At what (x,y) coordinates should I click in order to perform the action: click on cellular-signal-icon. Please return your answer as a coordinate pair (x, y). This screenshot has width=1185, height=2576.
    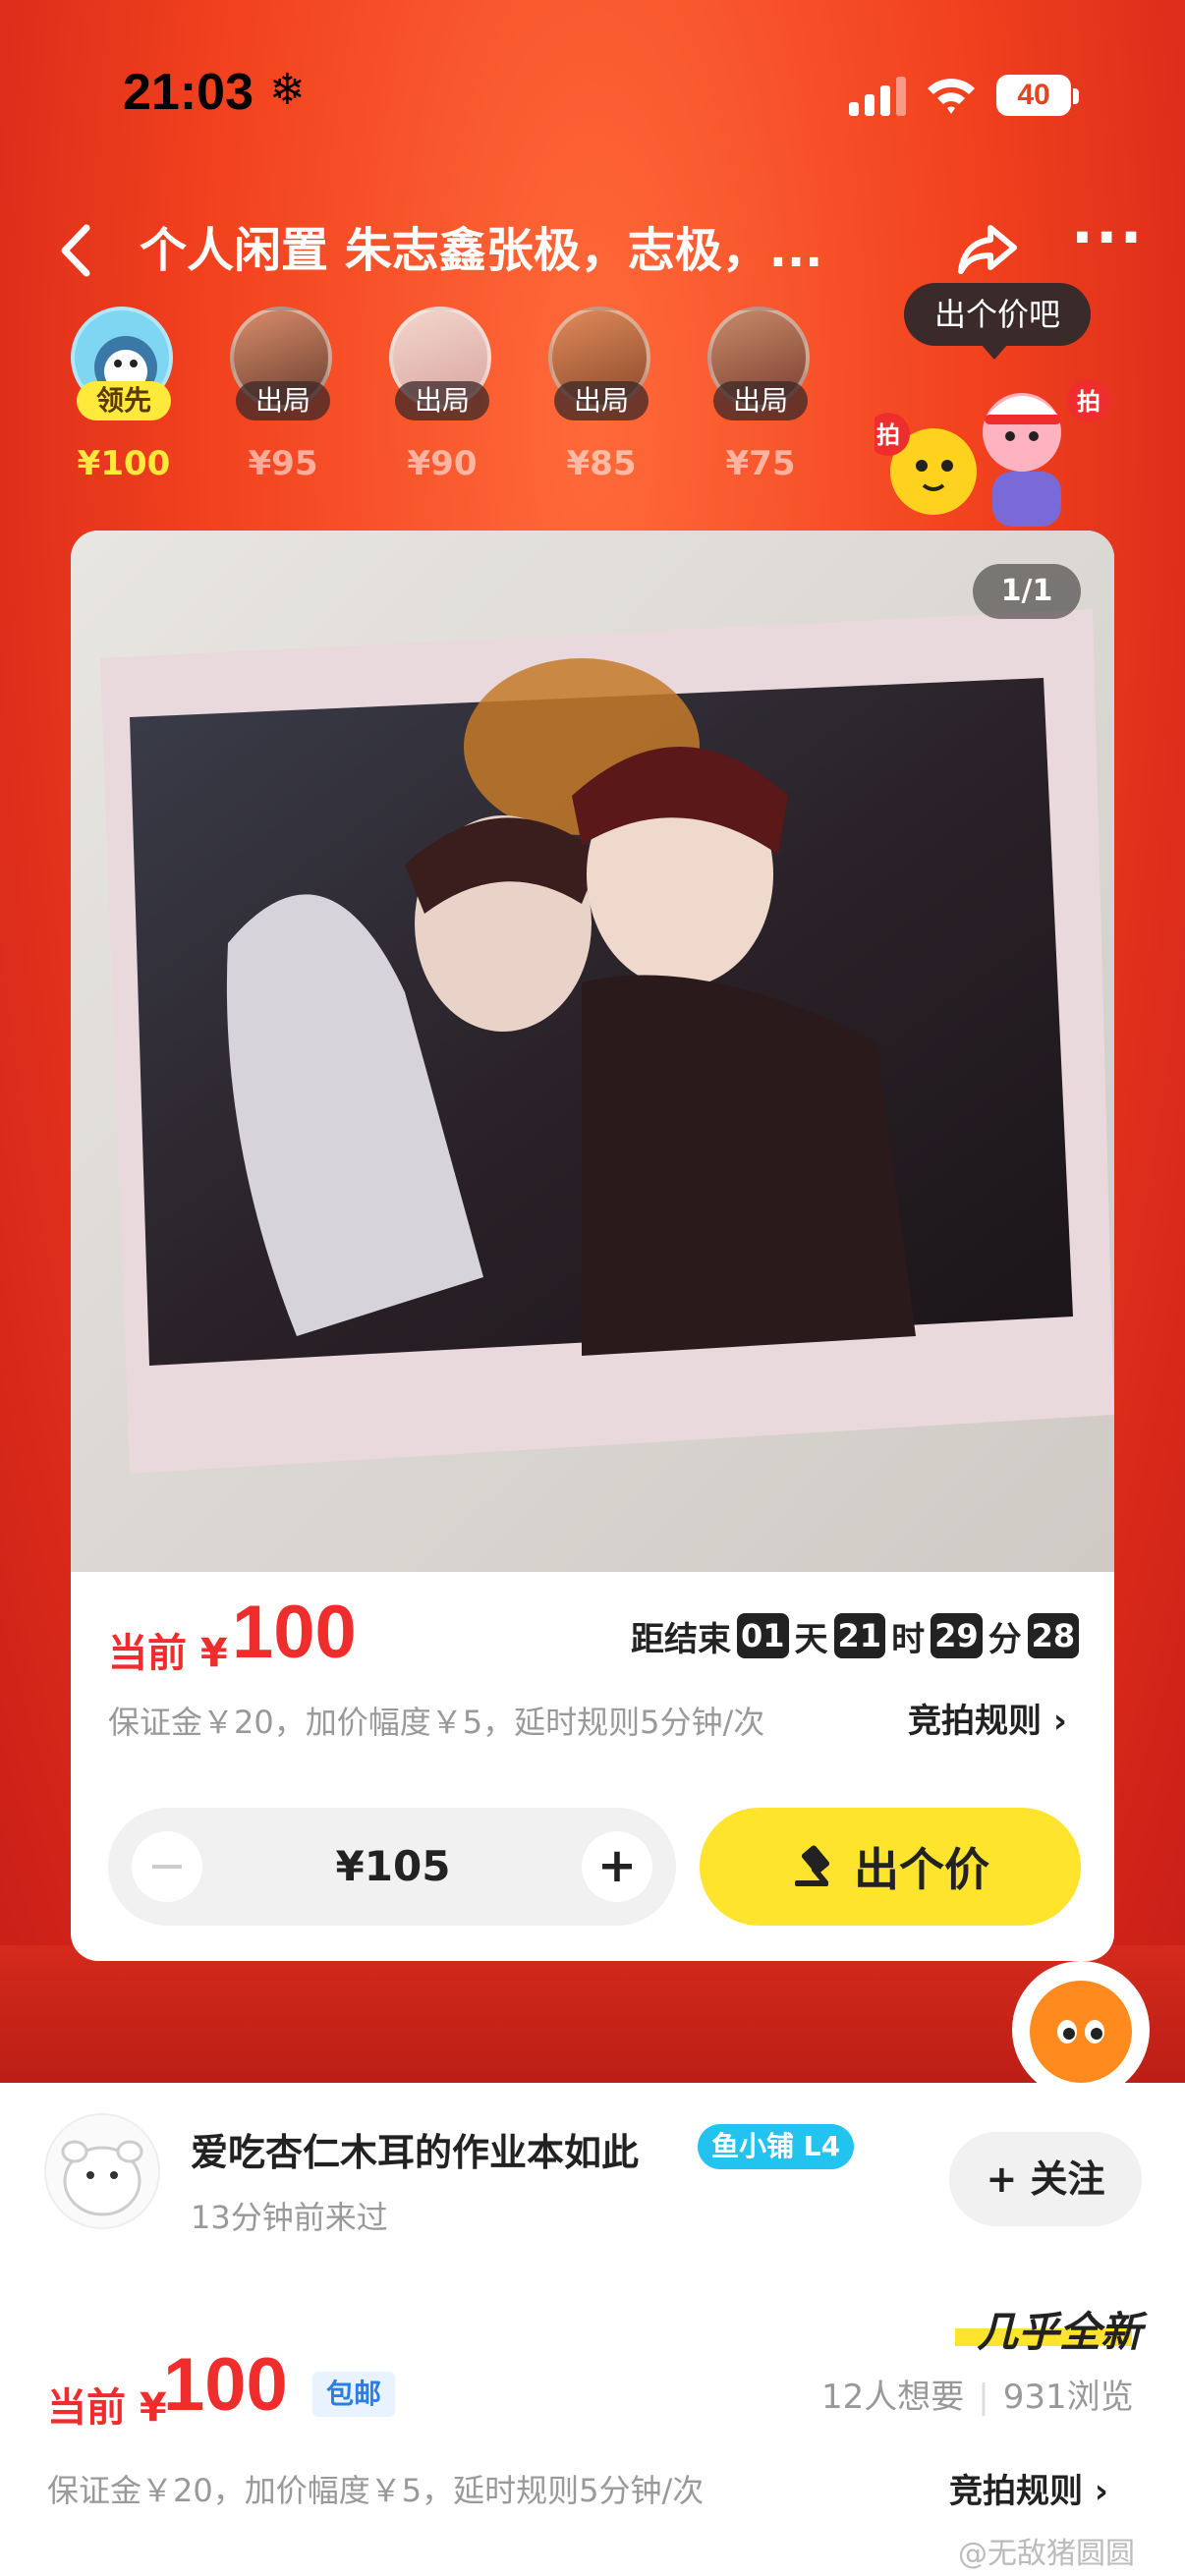
    Looking at the image, I should click on (878, 96).